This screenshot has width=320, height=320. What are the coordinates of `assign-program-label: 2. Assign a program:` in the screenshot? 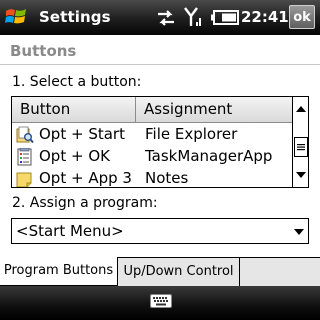 It's located at (85, 203).